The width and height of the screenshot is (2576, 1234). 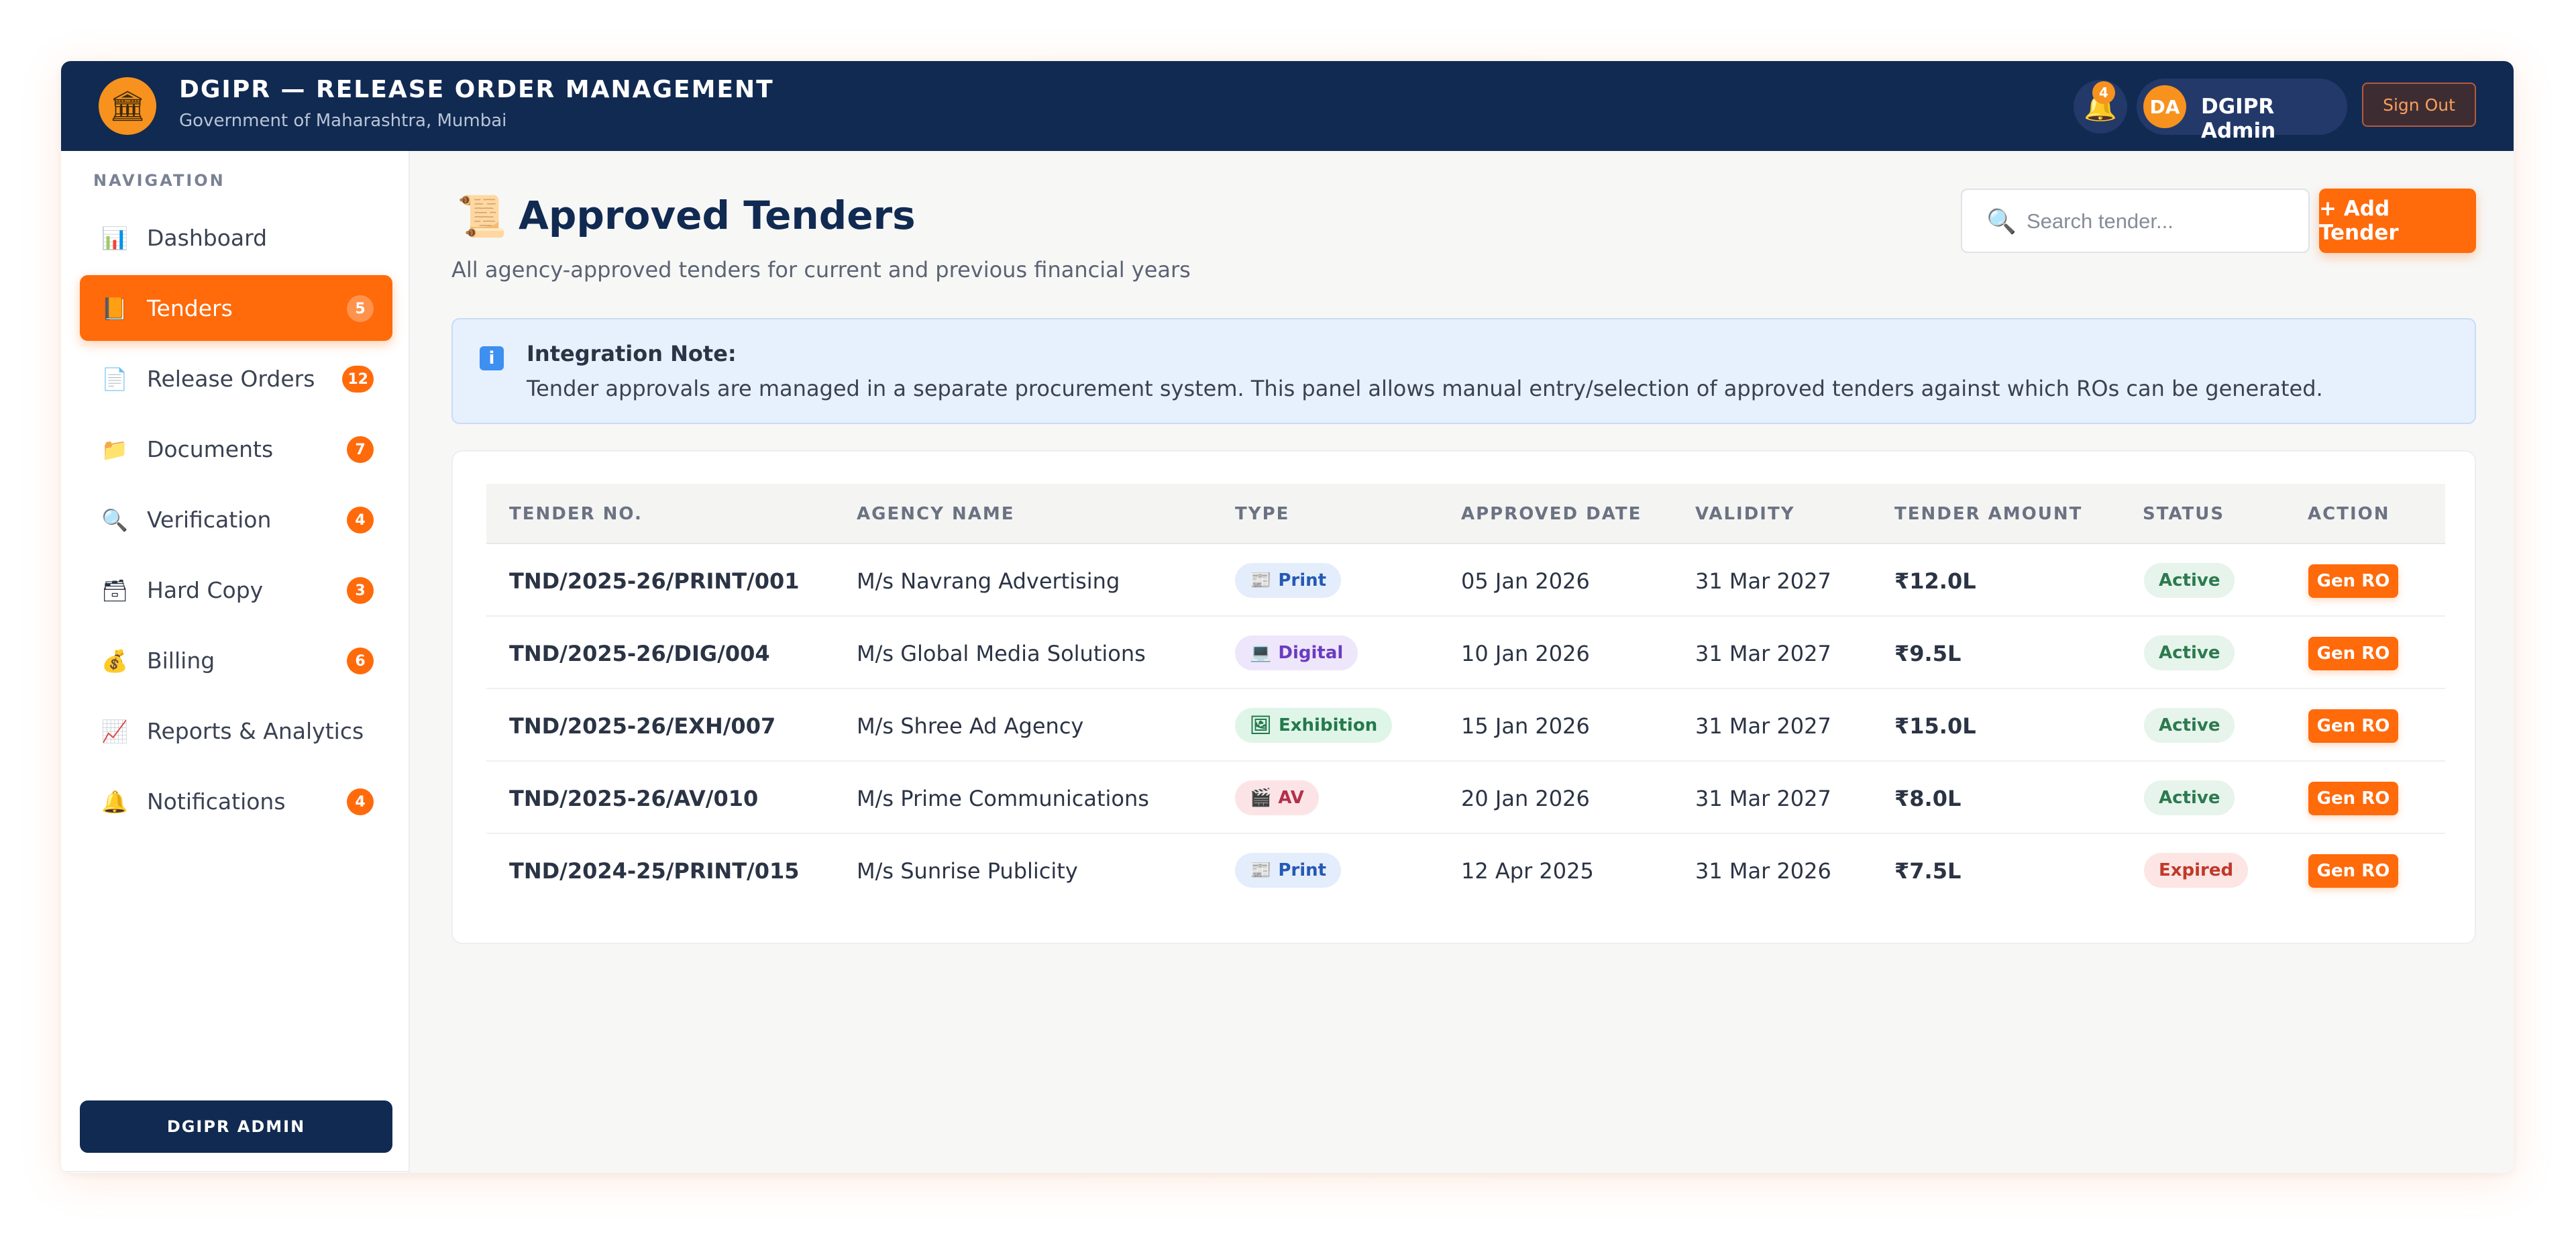 I want to click on sidebar-item-documents: 📁 Documents 7, so click(x=236, y=449).